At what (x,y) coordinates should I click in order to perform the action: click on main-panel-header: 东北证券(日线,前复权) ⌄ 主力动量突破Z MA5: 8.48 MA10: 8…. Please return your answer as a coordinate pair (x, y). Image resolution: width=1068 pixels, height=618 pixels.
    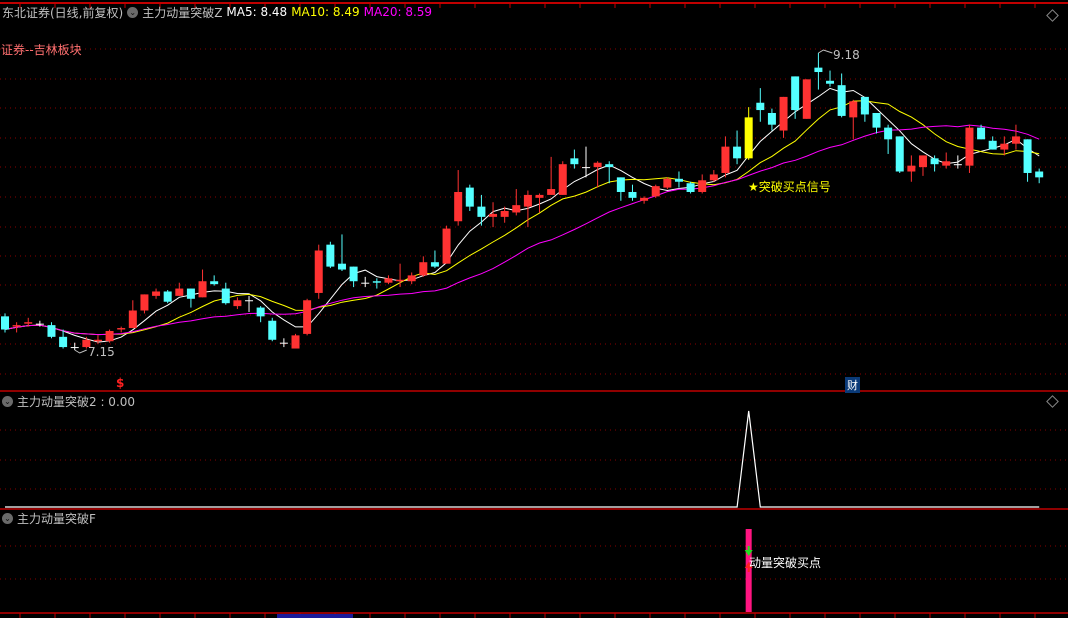
    Looking at the image, I should click on (217, 12).